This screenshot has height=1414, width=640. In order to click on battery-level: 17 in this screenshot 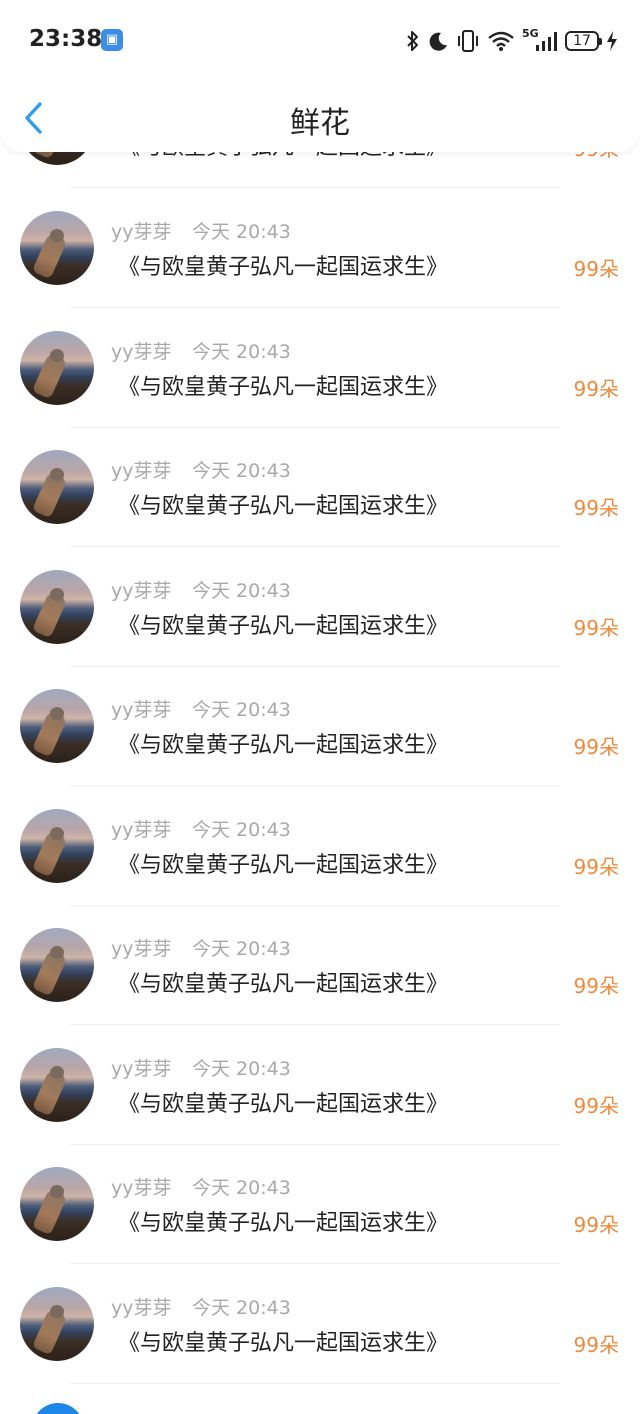, I will do `click(582, 41)`.